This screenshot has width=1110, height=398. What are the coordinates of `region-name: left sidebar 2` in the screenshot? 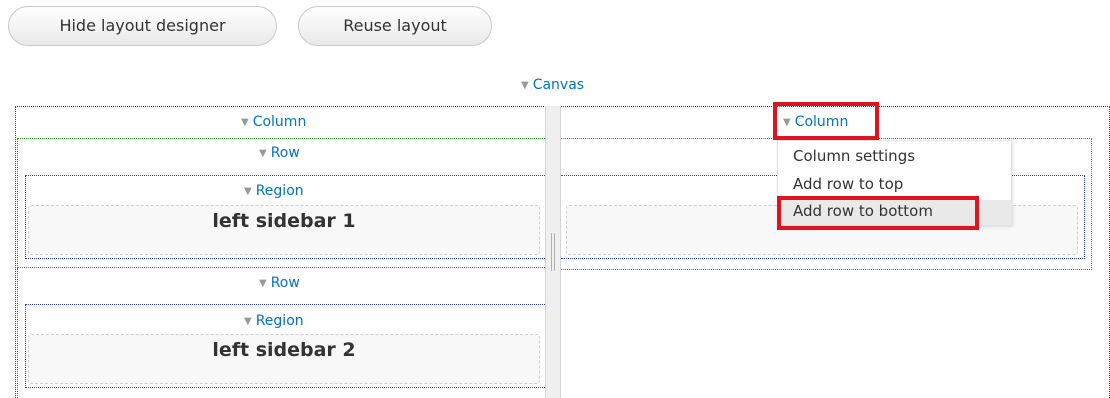 It's located at (284, 350).